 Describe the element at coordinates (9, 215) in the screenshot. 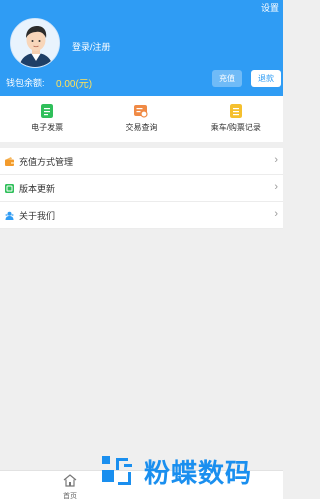

I see `team-icon` at that location.